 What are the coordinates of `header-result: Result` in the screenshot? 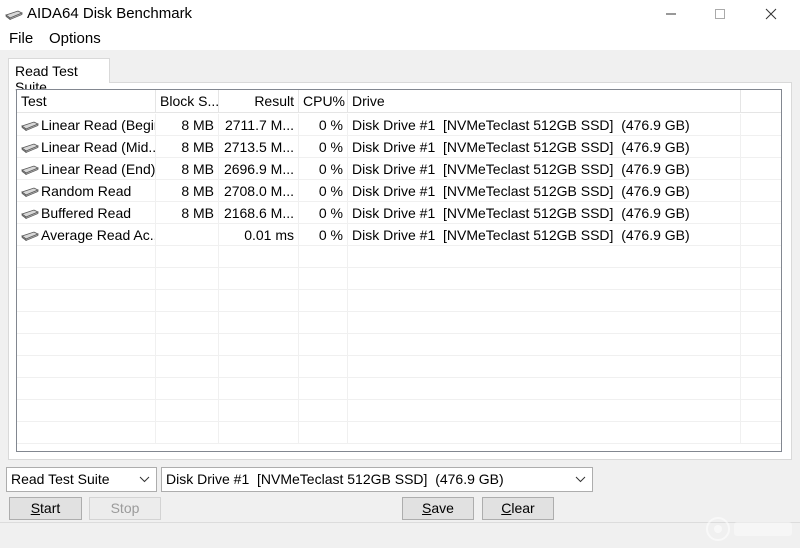 It's located at (259, 101).